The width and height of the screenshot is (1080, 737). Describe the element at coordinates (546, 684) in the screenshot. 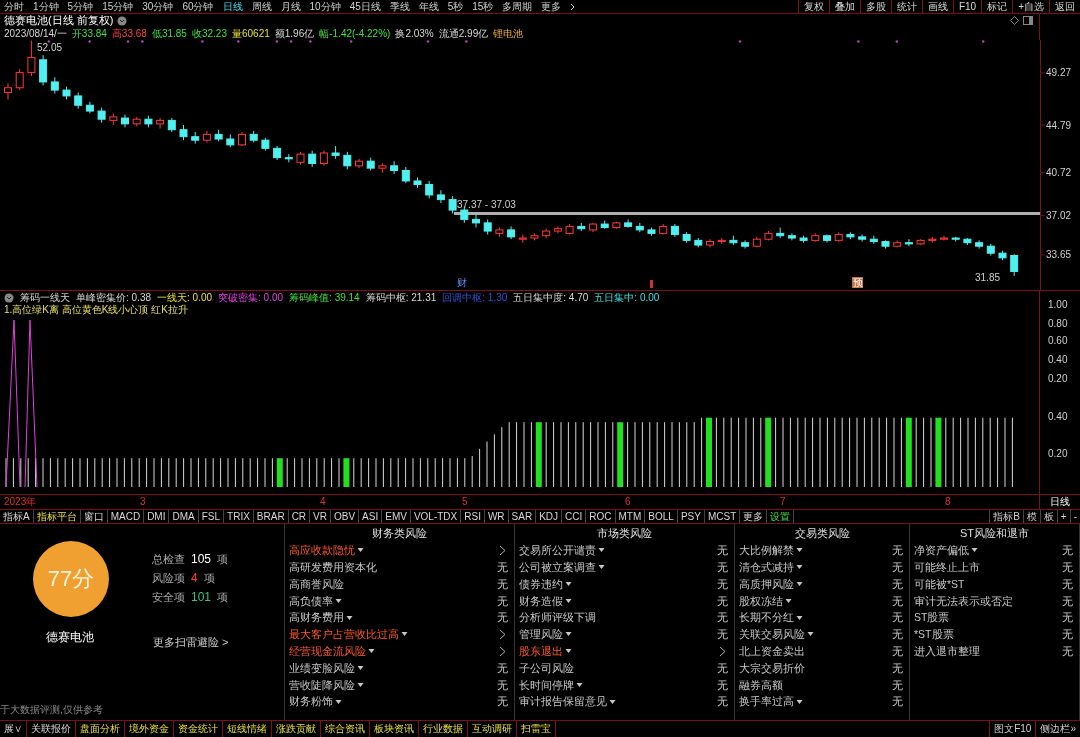

I see `risk-item: 长时间停牌` at that location.